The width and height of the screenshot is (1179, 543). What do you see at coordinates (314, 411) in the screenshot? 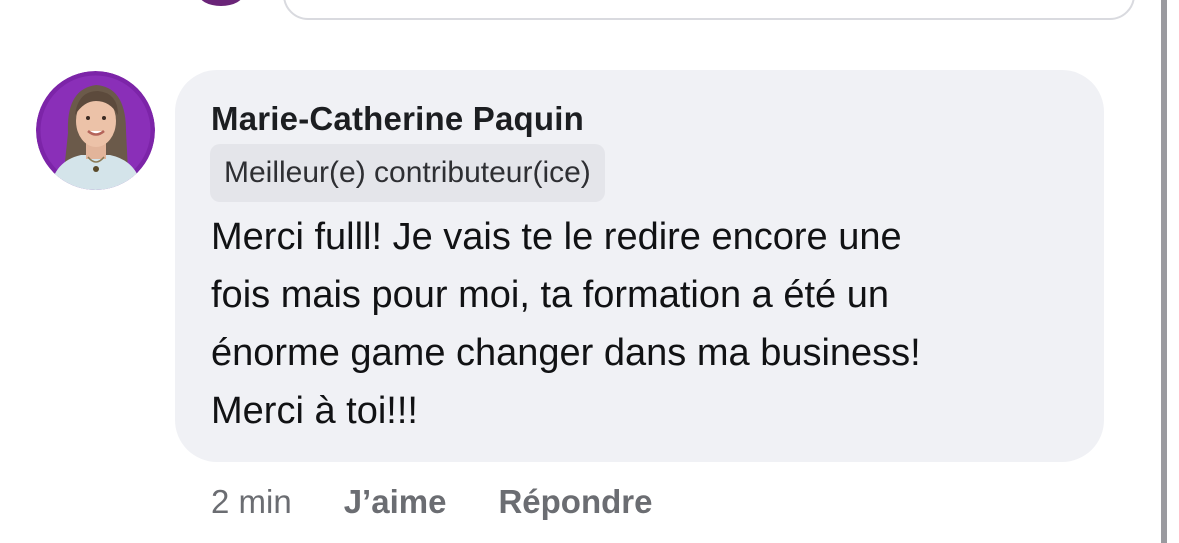
I see `comment-line: Merci à toi!!!` at bounding box center [314, 411].